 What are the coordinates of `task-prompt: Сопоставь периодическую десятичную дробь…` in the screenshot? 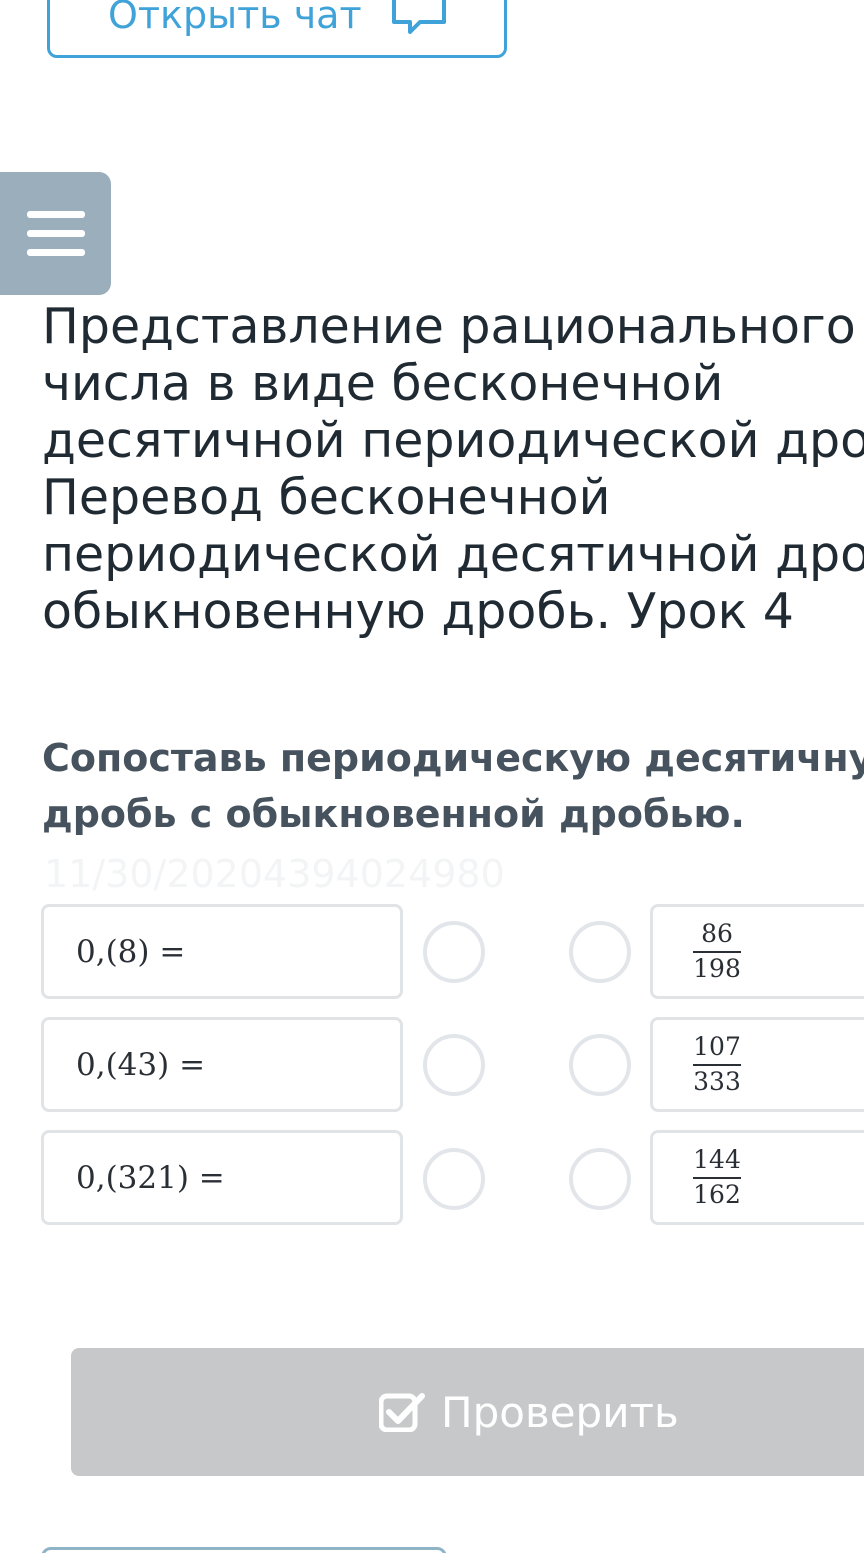 It's located at (453, 786).